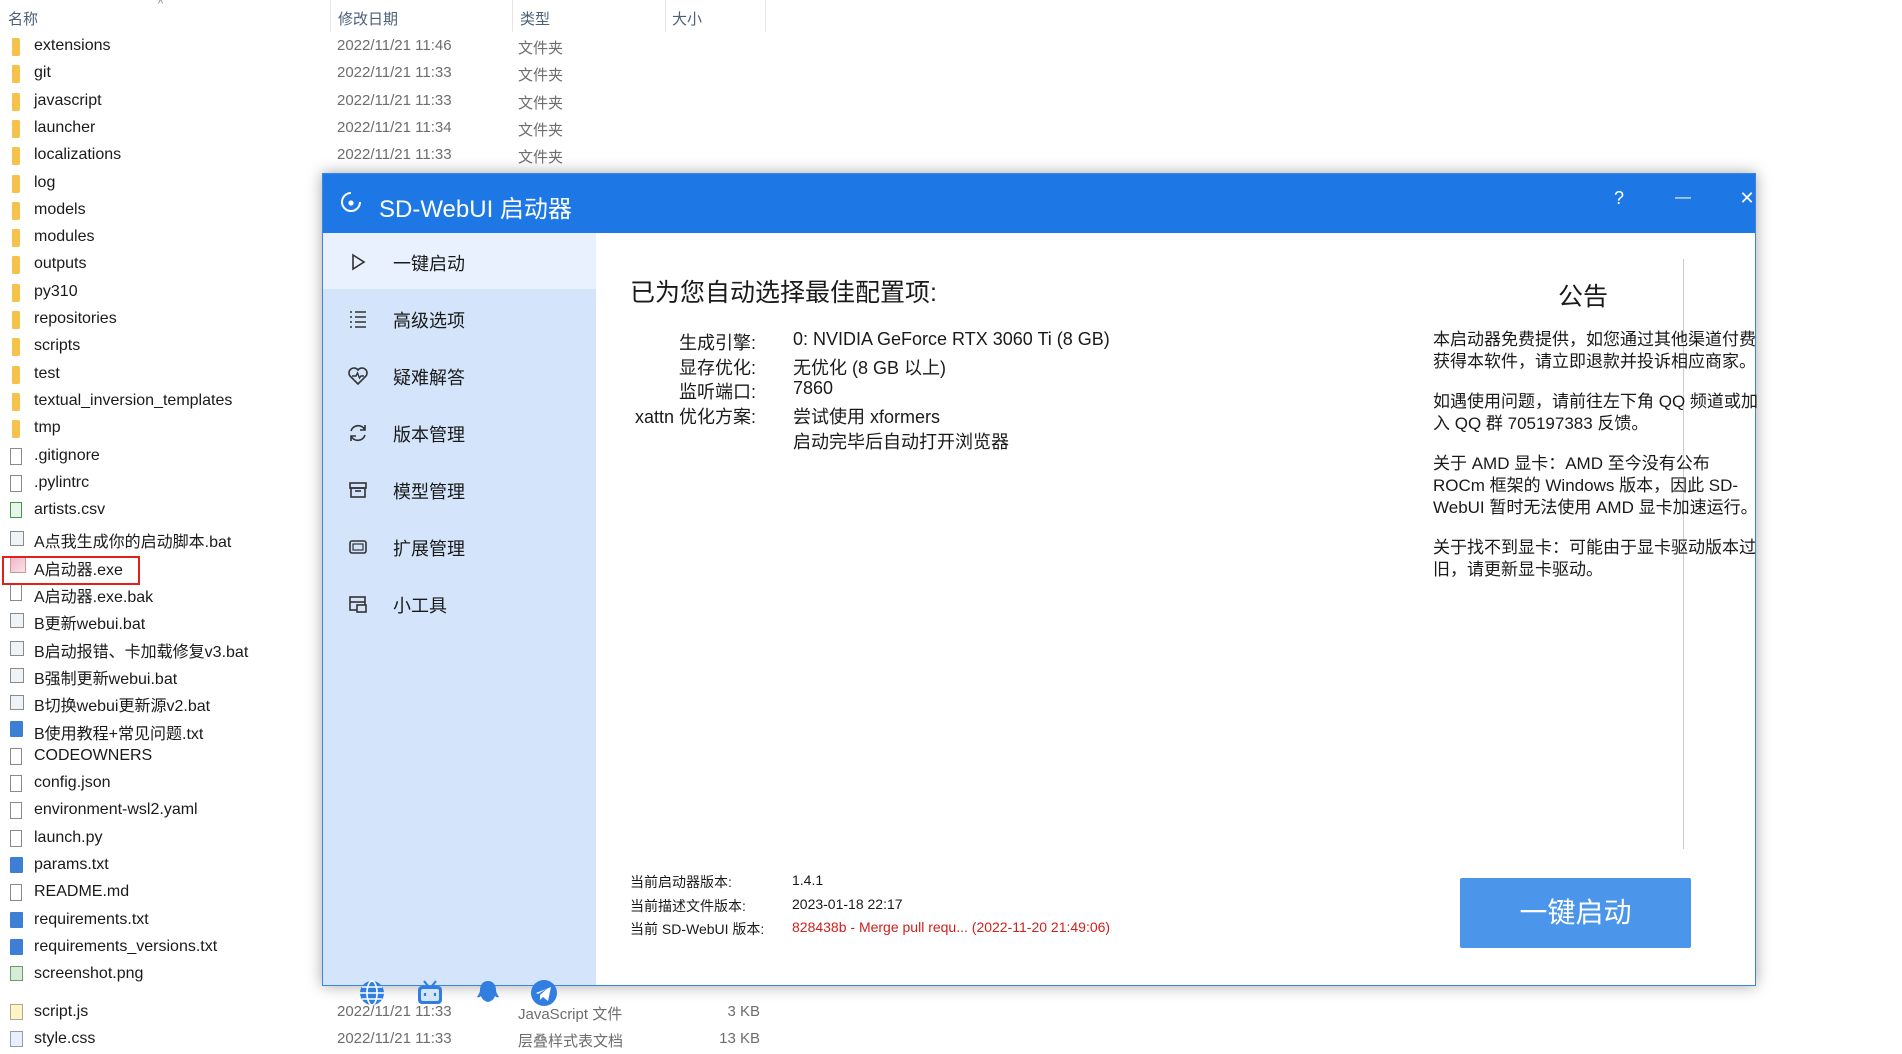 This screenshot has width=1902, height=1054. Describe the element at coordinates (23, 18) in the screenshot. I see `column-name: 名称` at that location.